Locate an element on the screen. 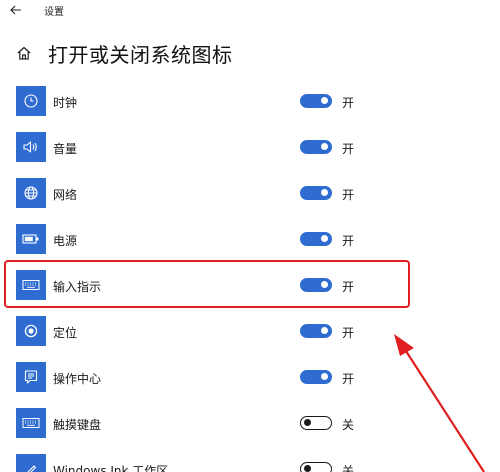 The width and height of the screenshot is (500, 472). list-item-clock: 时钟 开 is located at coordinates (250, 103).